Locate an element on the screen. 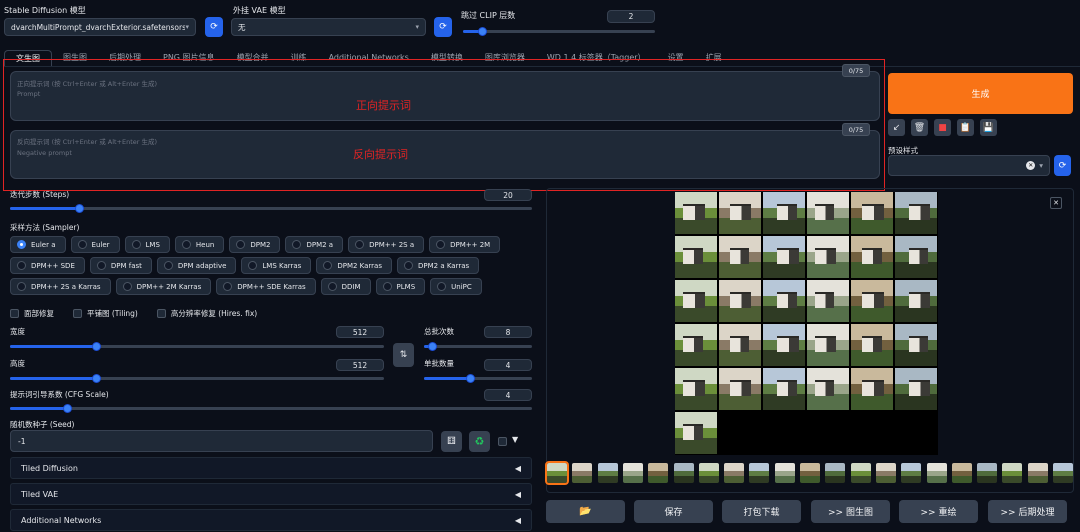  refresh-vae-button: ⟳ is located at coordinates (443, 27).